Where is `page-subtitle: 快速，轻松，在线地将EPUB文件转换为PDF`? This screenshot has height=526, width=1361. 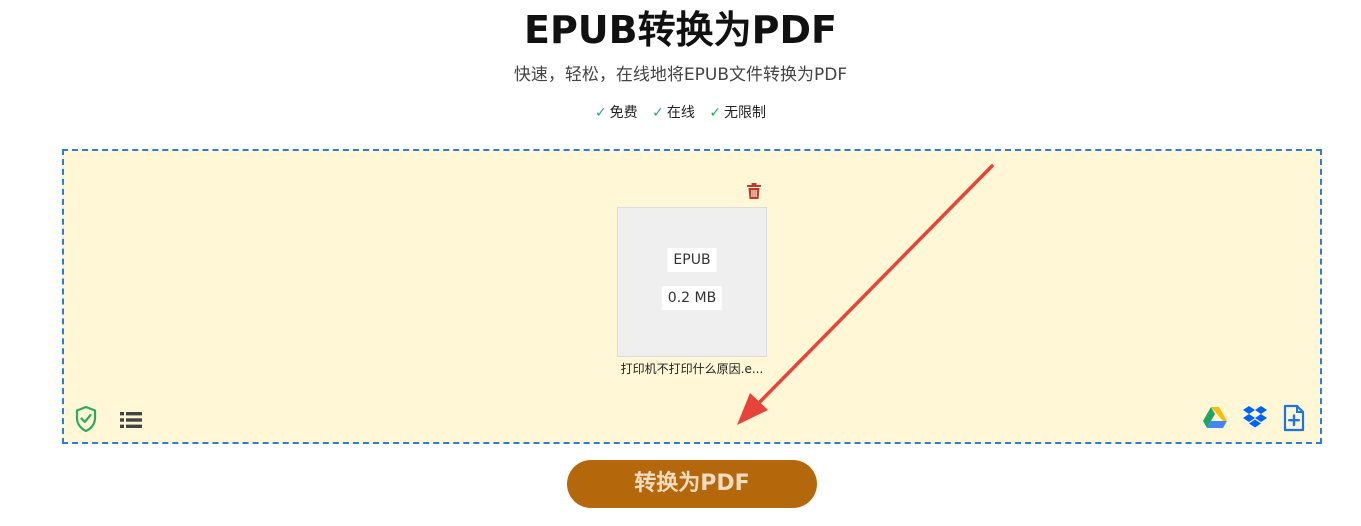
page-subtitle: 快速，轻松，在线地将EPUB文件转换为PDF is located at coordinates (680, 75).